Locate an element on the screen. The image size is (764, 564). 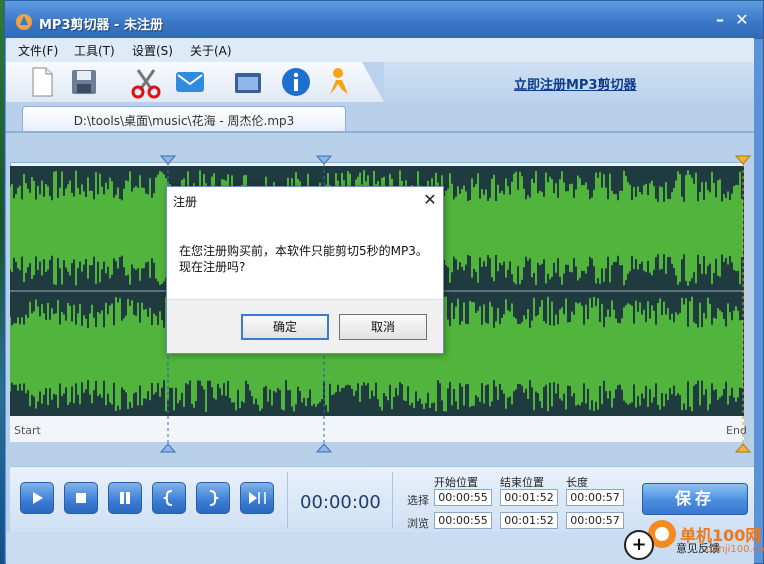
play-button is located at coordinates (37, 498).